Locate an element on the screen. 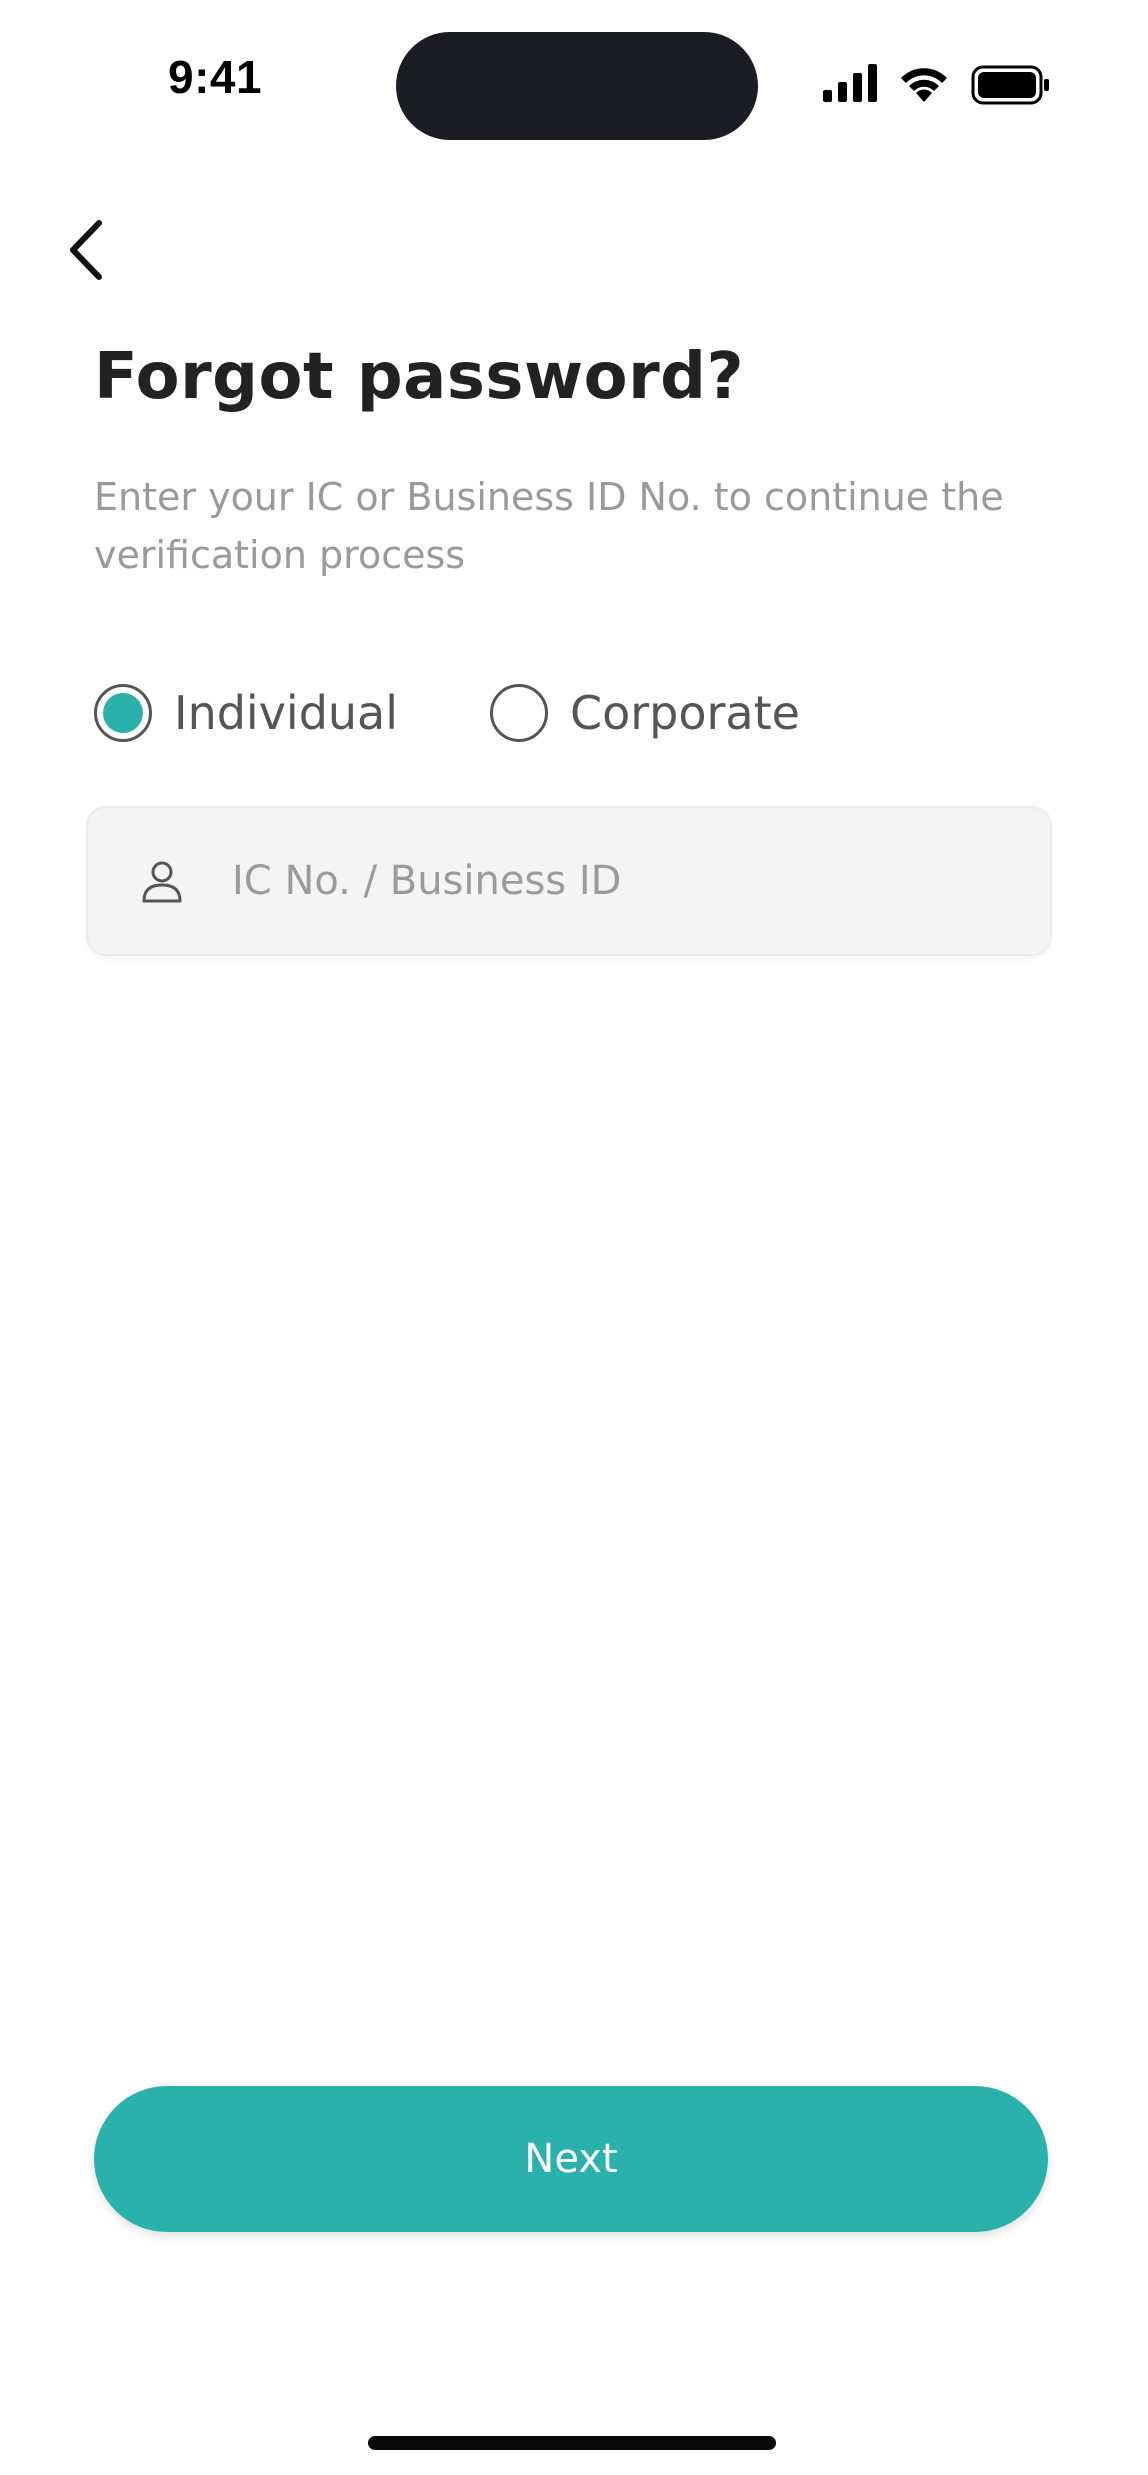  radio-unselected-icon is located at coordinates (519, 713).